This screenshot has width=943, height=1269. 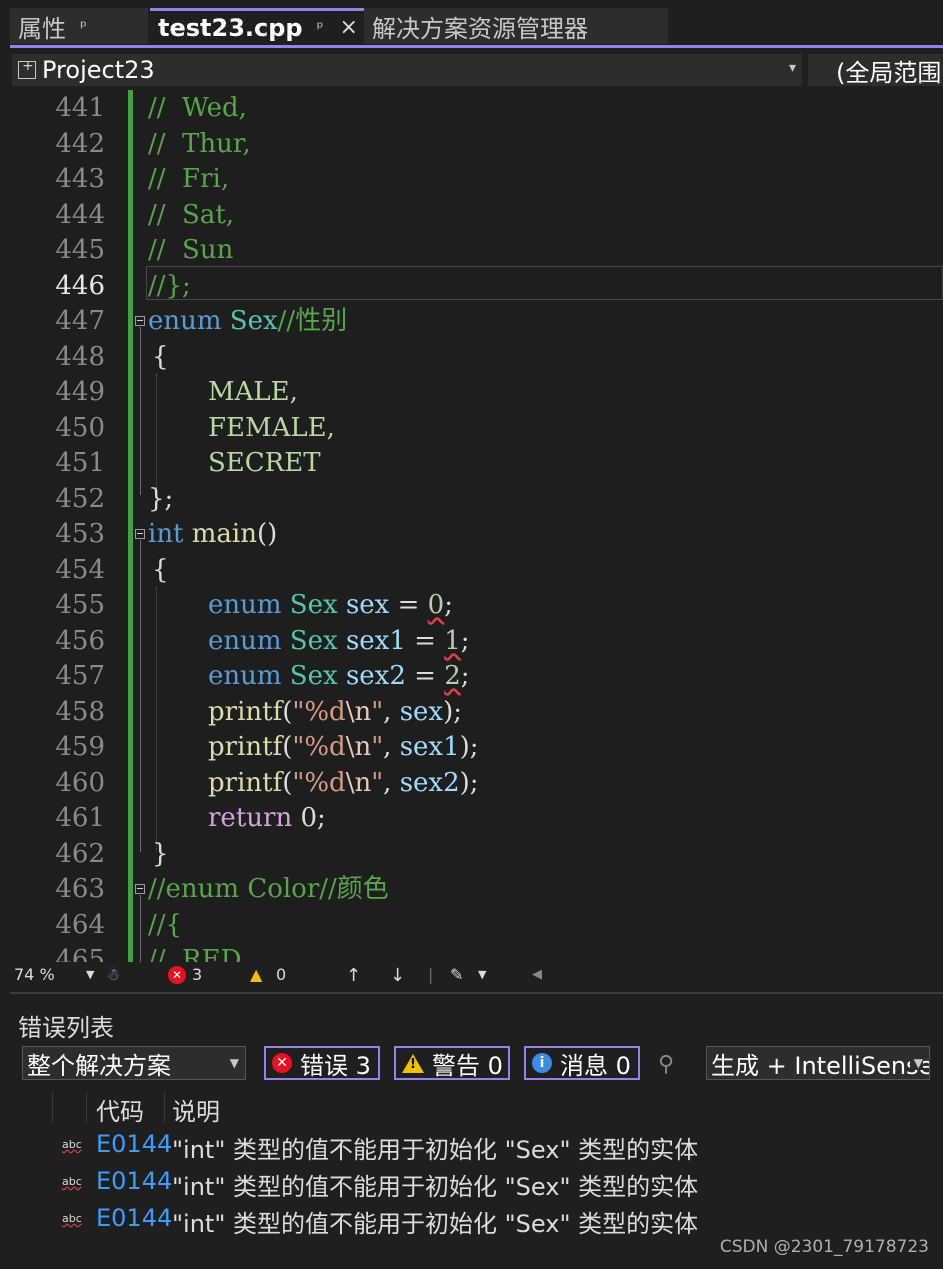 I want to click on code-line: FEMALE,, so click(x=271, y=428).